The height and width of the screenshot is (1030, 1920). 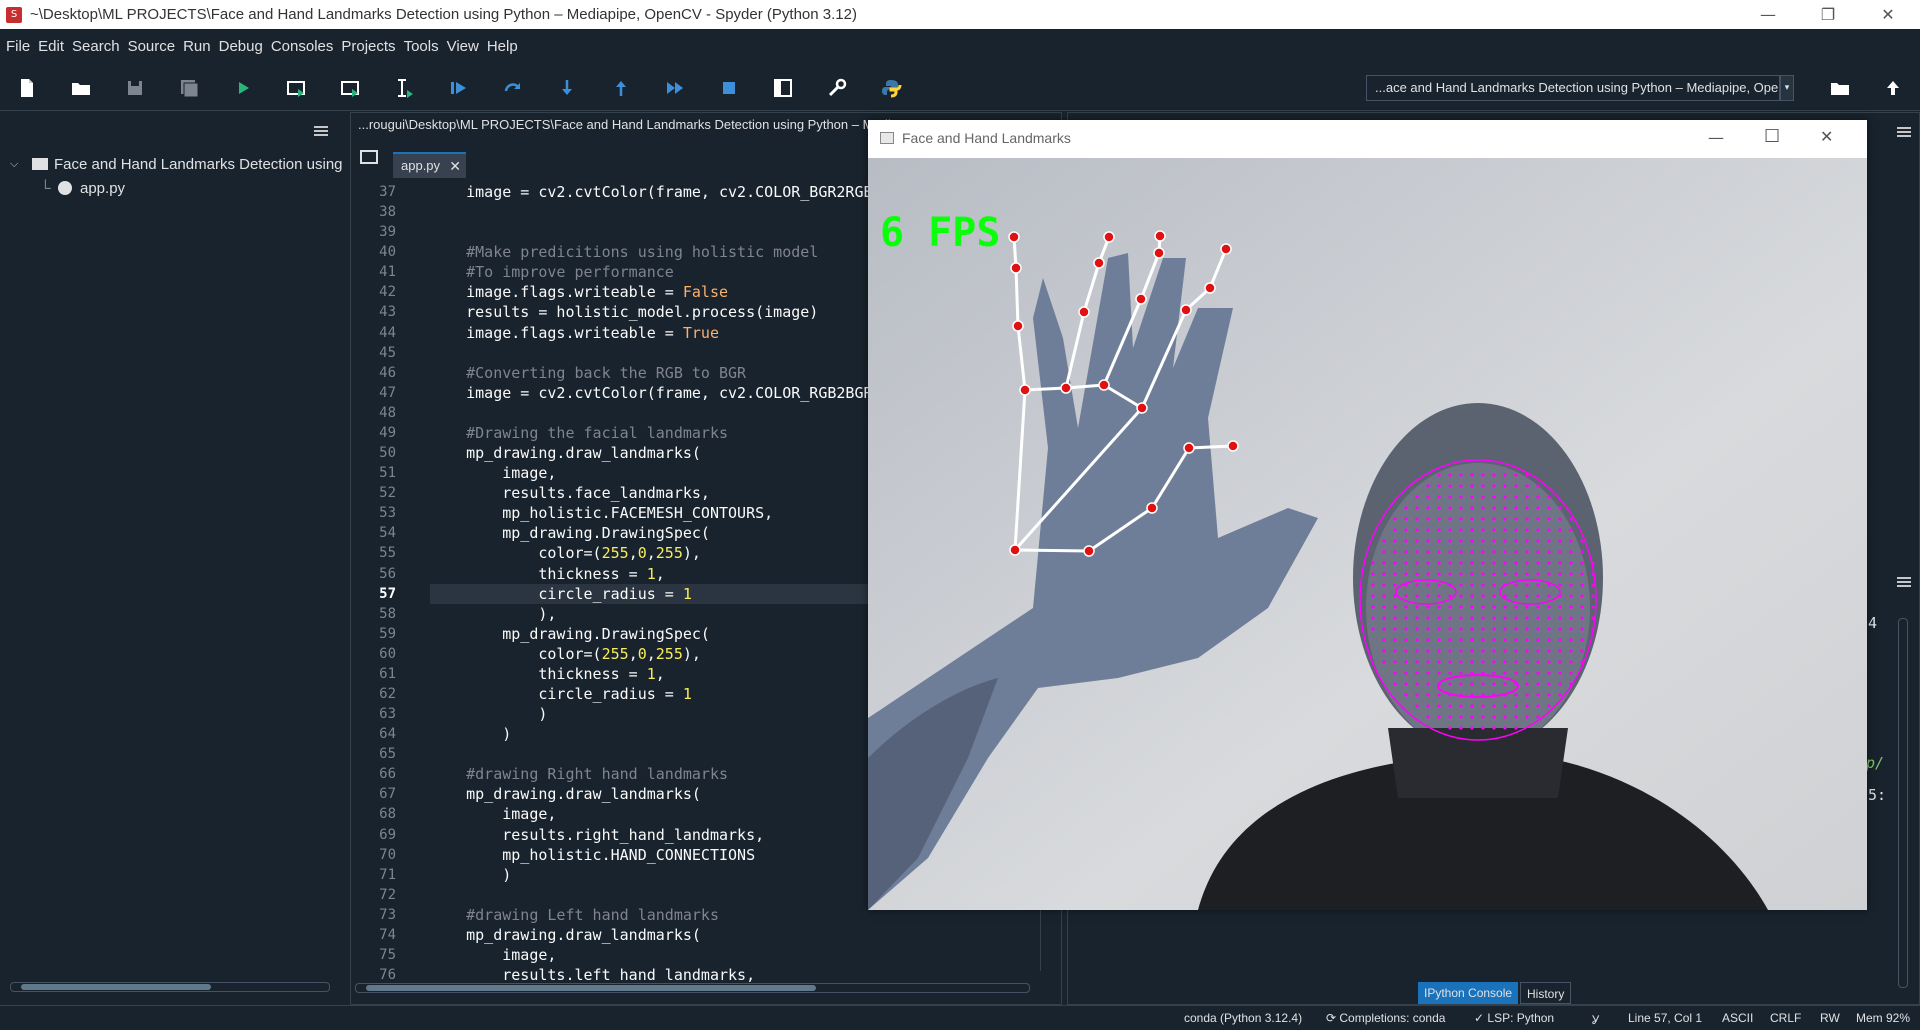 What do you see at coordinates (96, 46) in the screenshot?
I see `menu-search: Search` at bounding box center [96, 46].